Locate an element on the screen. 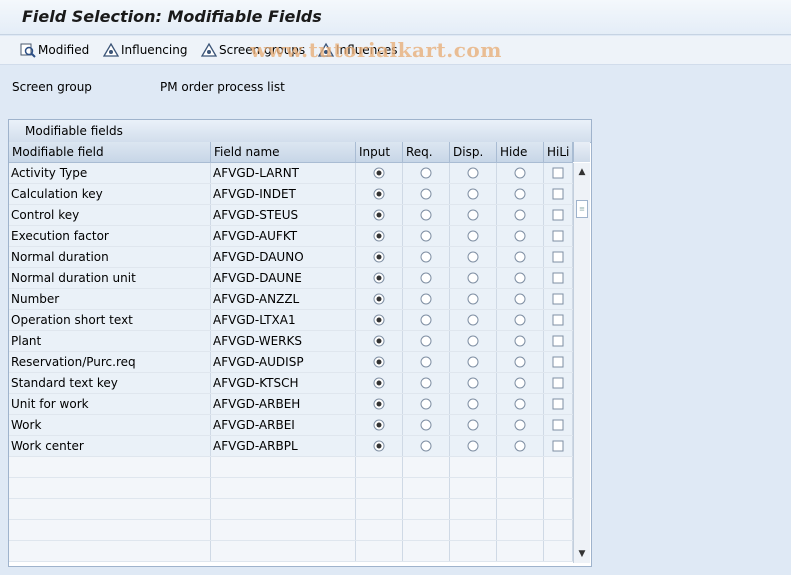 The image size is (791, 575). influencing-button: Influencing is located at coordinates (145, 50).